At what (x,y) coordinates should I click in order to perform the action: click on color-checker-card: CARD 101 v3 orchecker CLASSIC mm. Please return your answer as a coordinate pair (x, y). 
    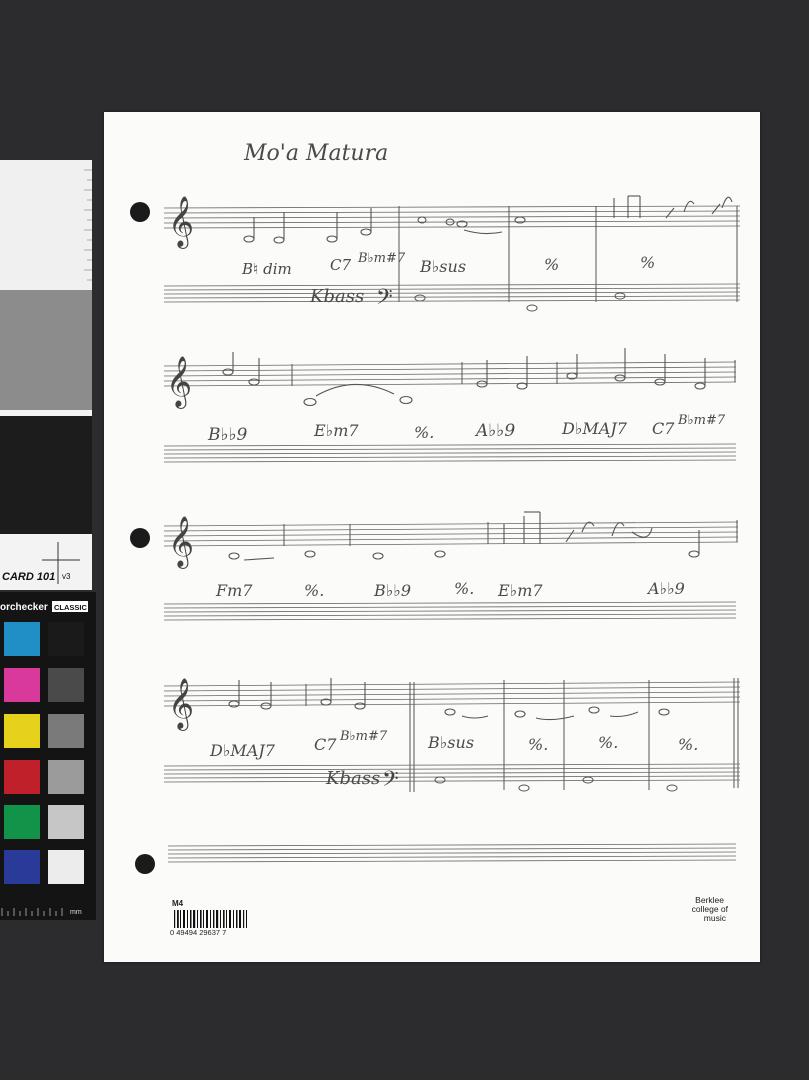
    Looking at the image, I should click on (48, 540).